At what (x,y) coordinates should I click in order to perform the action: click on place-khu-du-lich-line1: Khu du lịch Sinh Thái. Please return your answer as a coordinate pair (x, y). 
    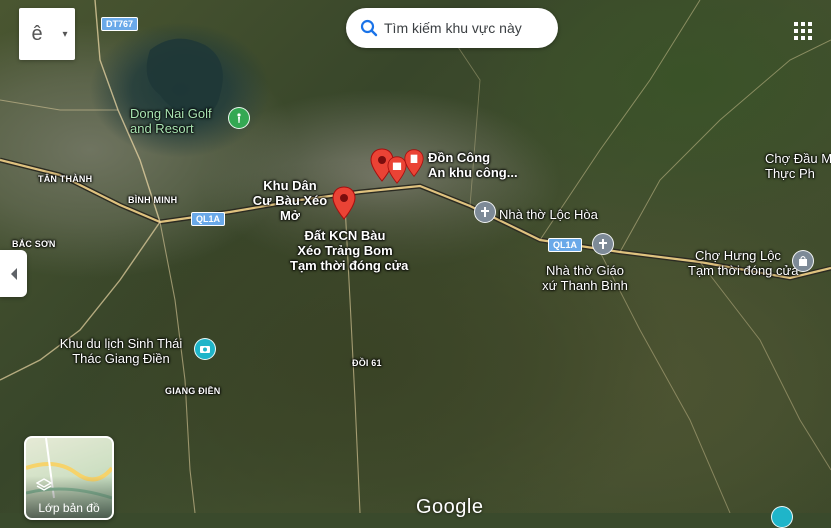
    Looking at the image, I should click on (121, 343).